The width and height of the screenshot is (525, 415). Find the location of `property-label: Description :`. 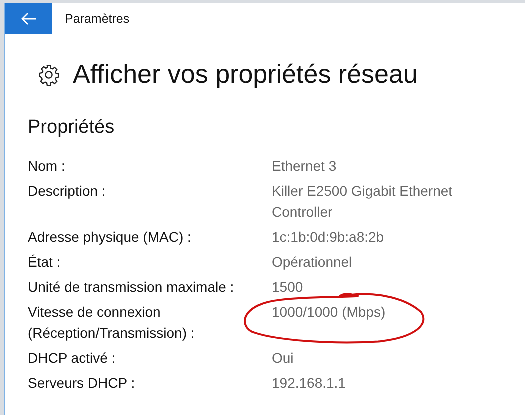

property-label: Description : is located at coordinates (67, 191).